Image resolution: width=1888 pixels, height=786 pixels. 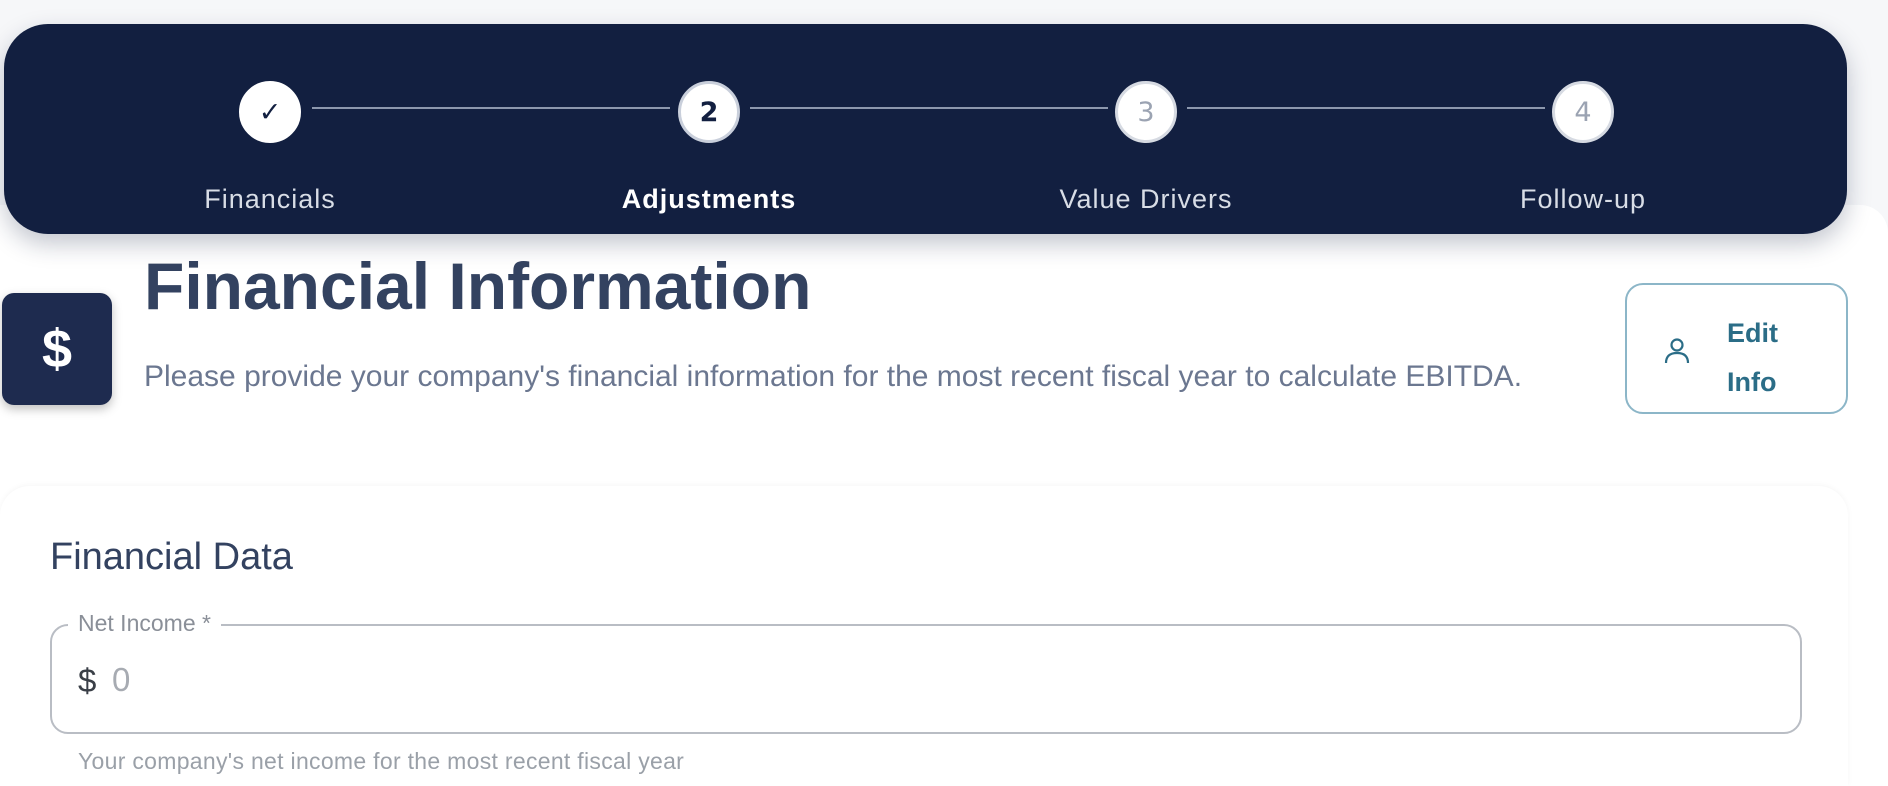 What do you see at coordinates (171, 557) in the screenshot?
I see `section-title: Financial Data` at bounding box center [171, 557].